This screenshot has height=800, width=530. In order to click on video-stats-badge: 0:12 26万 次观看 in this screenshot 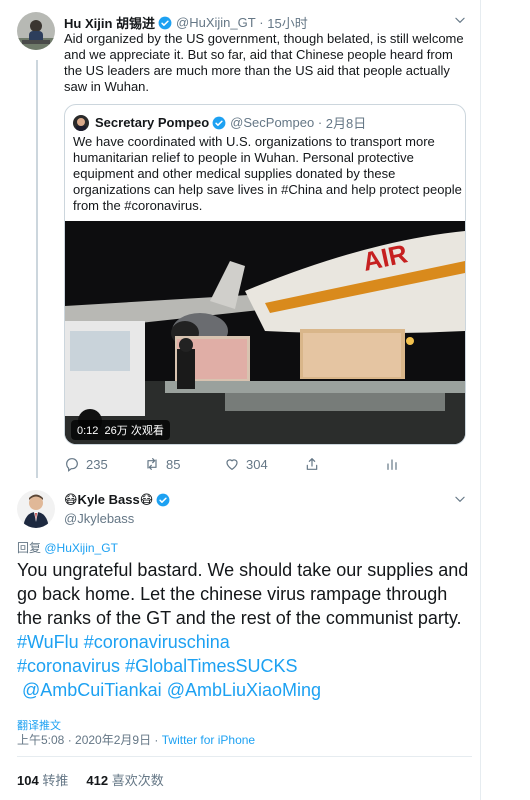, I will do `click(120, 430)`.